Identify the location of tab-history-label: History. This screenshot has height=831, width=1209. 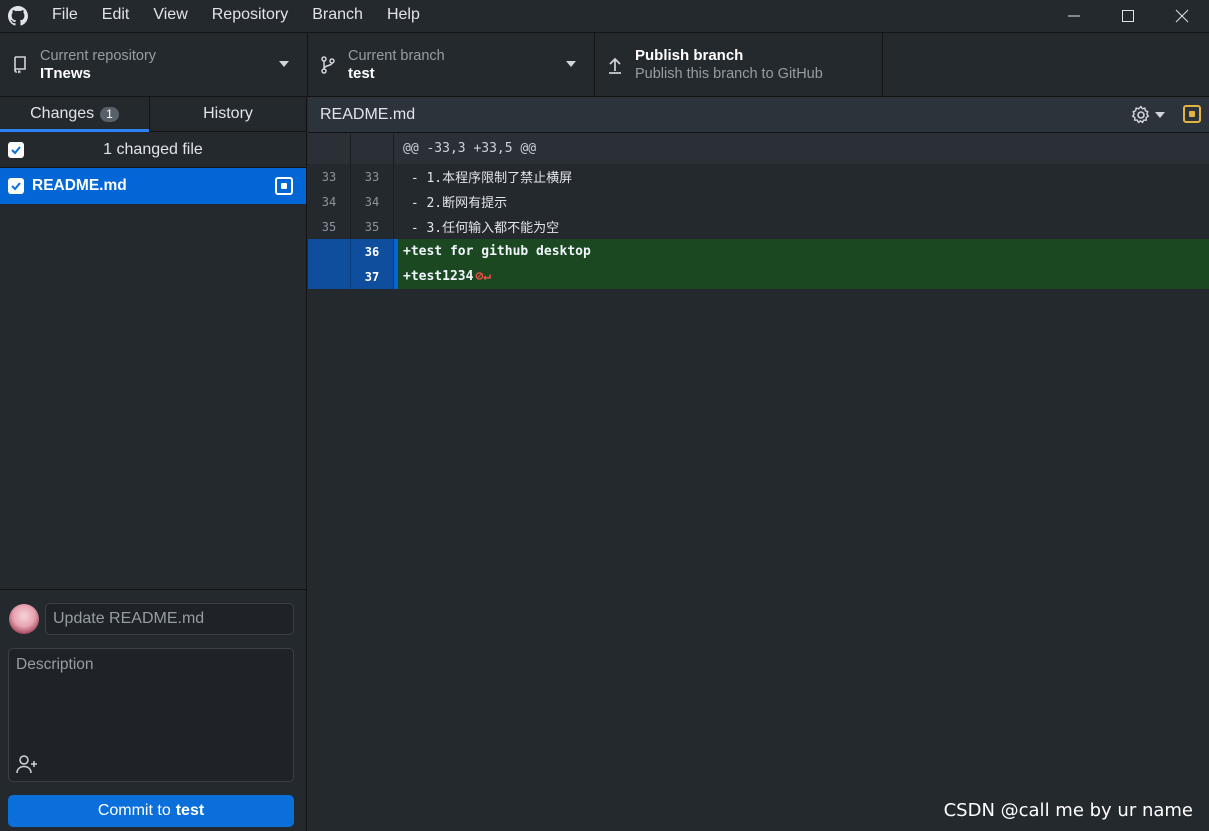
(228, 113).